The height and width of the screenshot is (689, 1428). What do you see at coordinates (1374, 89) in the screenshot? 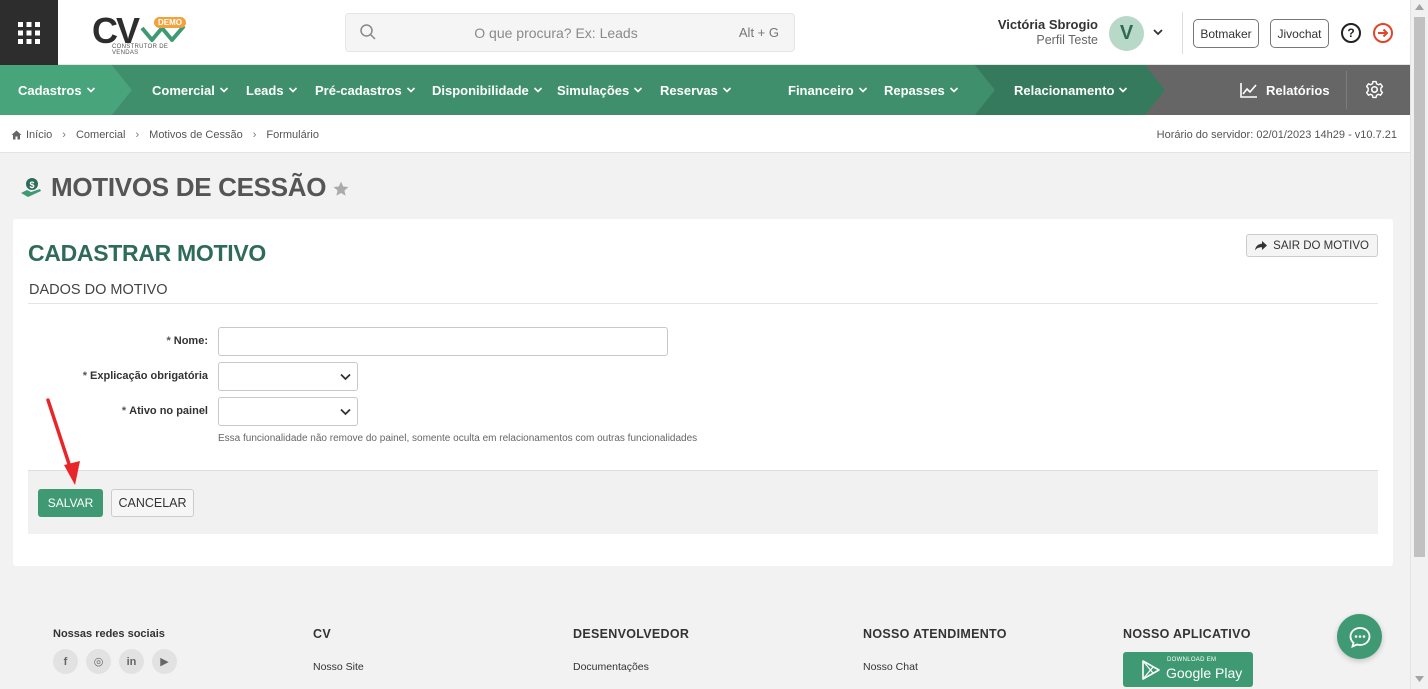
I see `gear-icon` at bounding box center [1374, 89].